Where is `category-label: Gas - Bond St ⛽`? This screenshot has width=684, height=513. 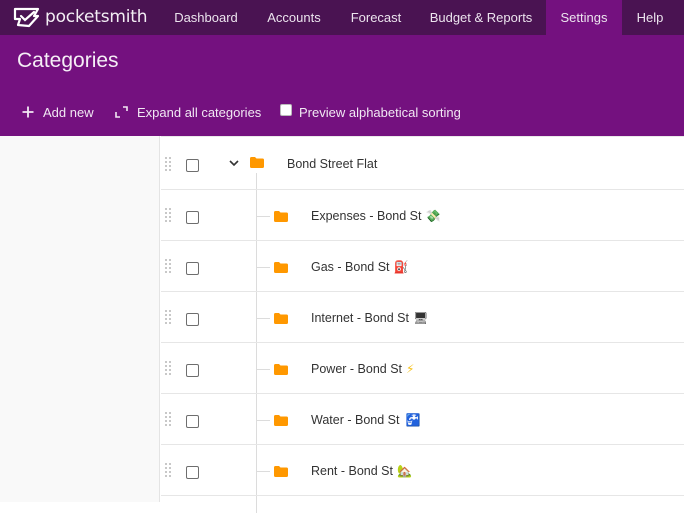
category-label: Gas - Bond St ⛽ is located at coordinates (359, 267).